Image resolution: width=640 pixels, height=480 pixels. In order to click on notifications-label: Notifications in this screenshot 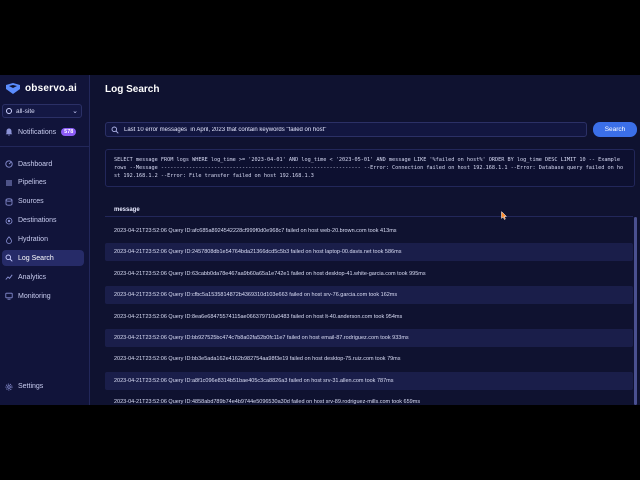, I will do `click(37, 132)`.